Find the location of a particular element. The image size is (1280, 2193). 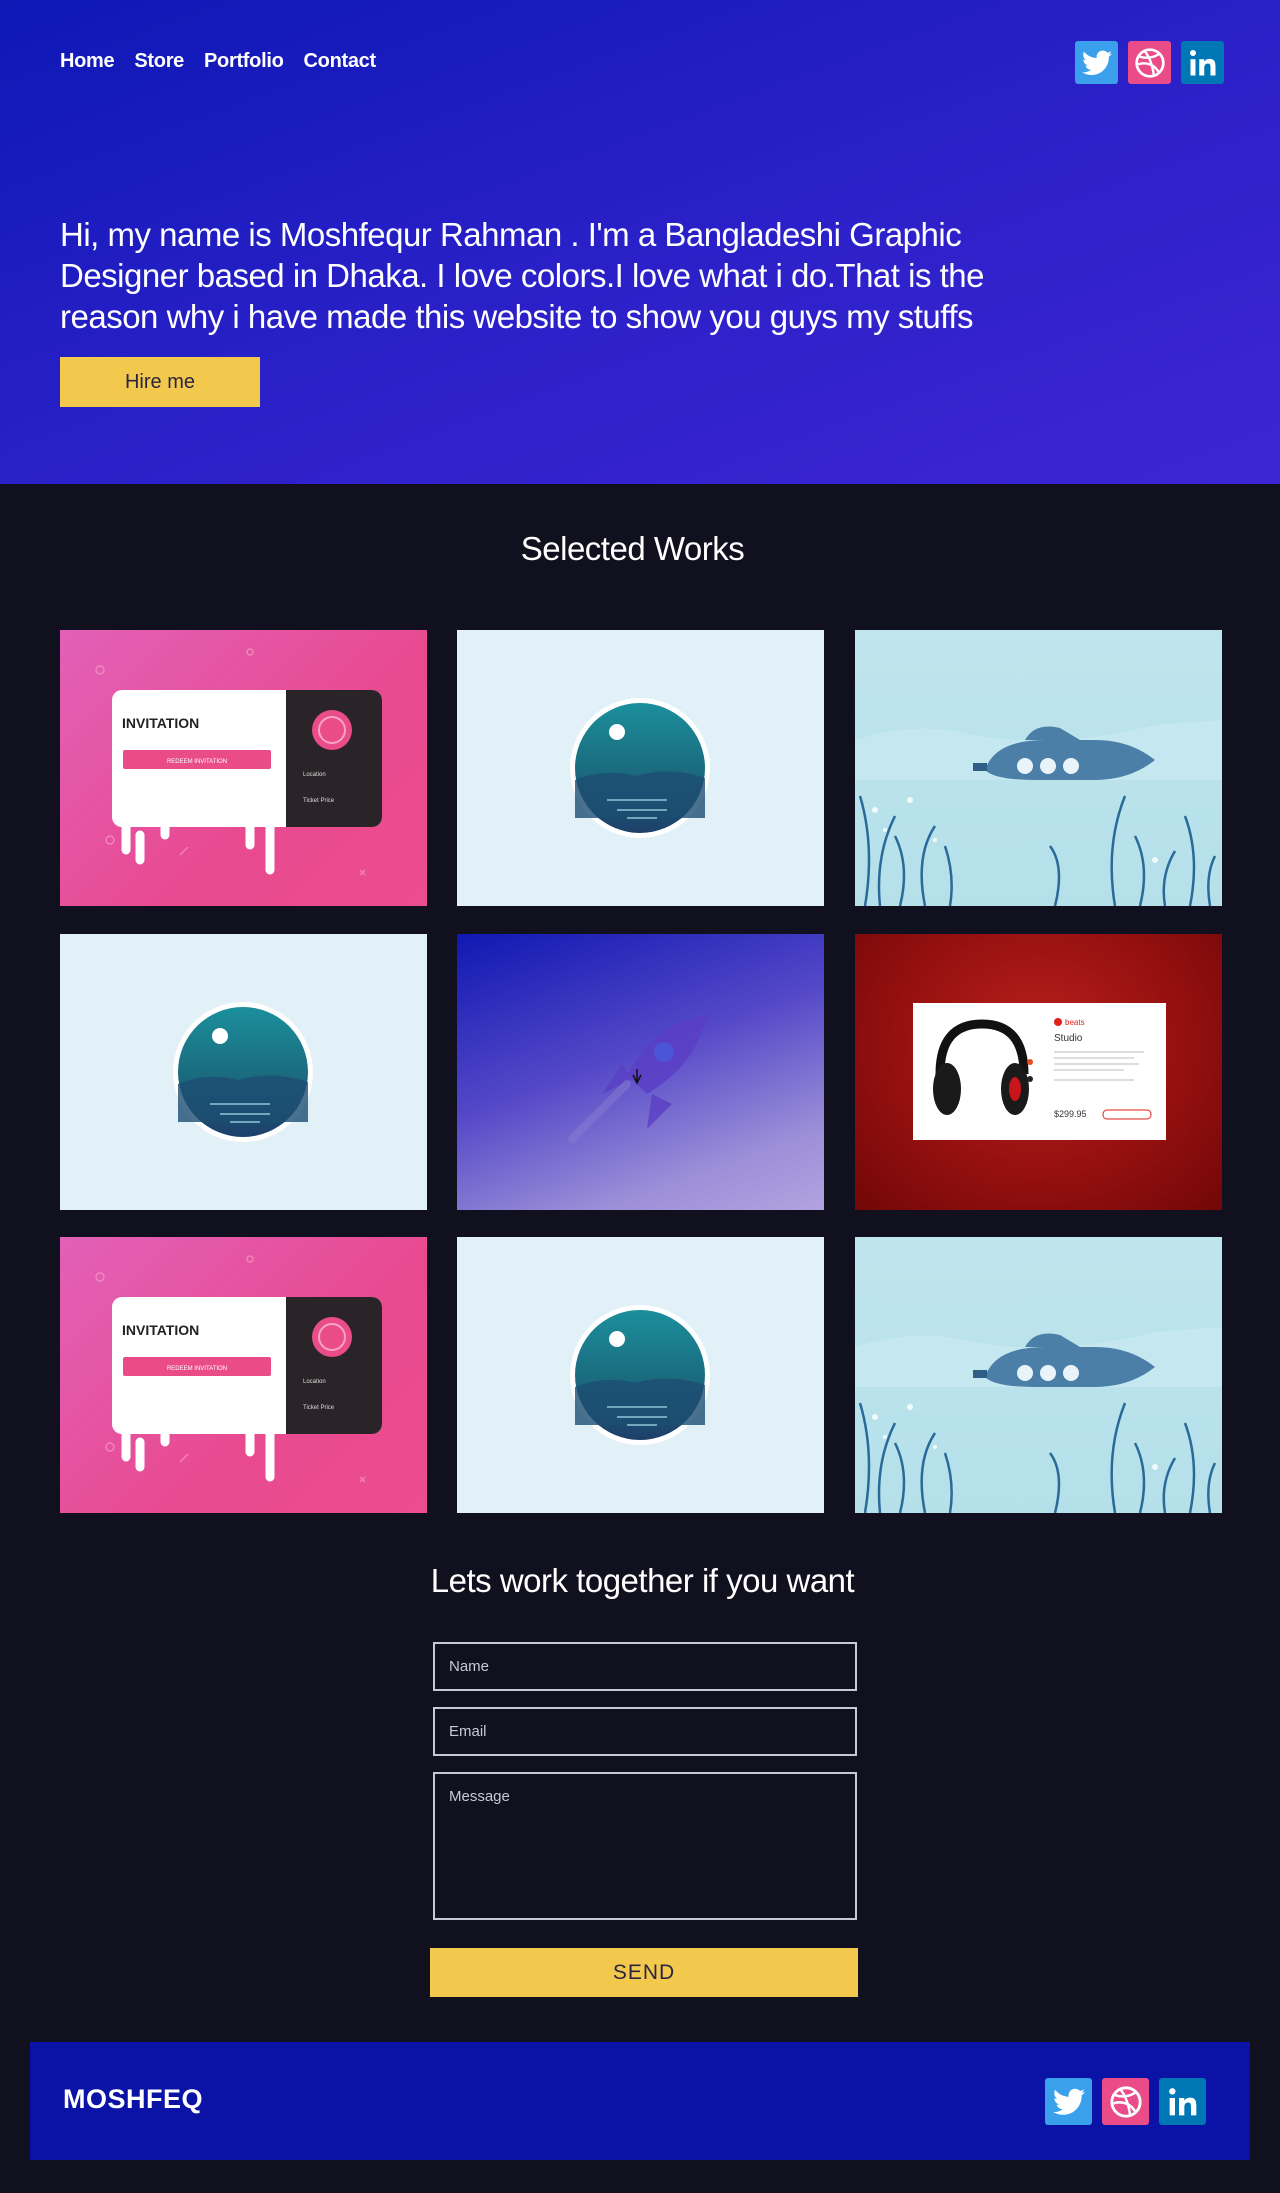

product-brand: beats is located at coordinates (1075, 1022).